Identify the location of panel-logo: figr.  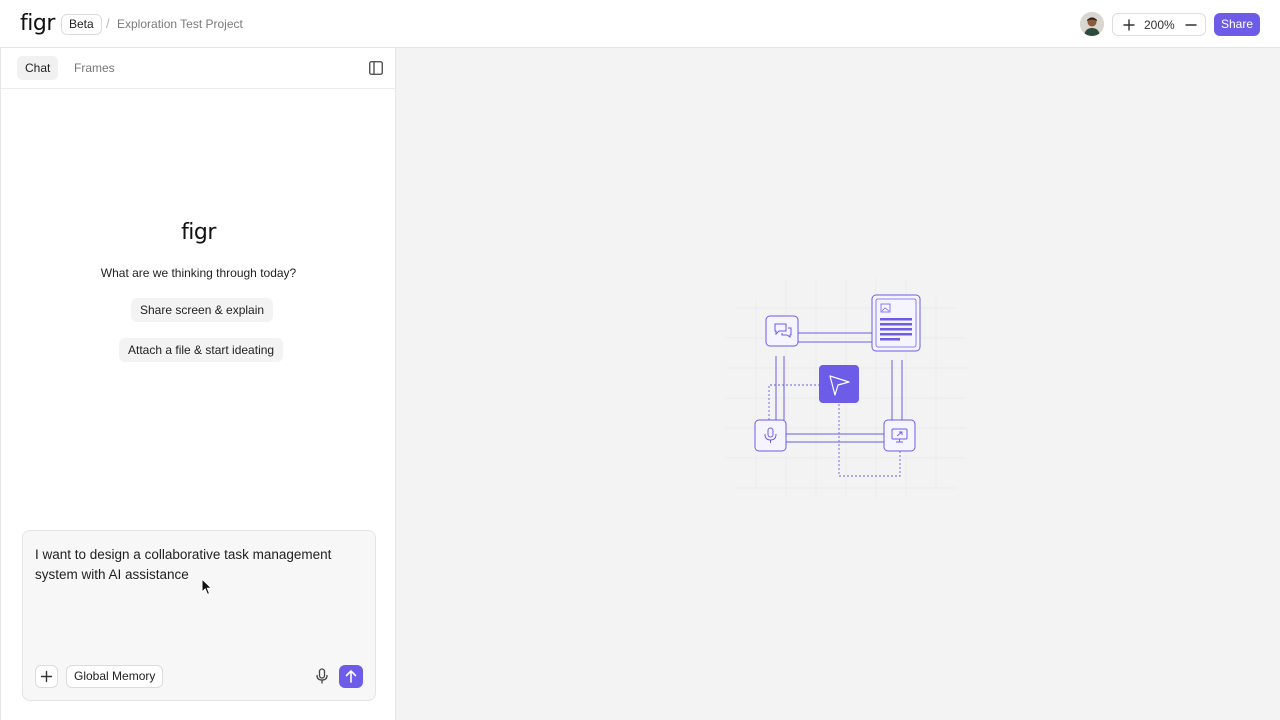
(198, 232).